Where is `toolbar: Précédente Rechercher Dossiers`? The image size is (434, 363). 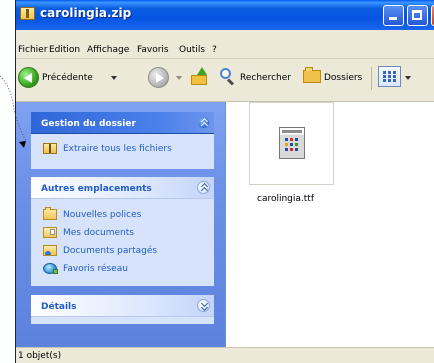 toolbar: Précédente Rechercher Dossiers is located at coordinates (225, 80).